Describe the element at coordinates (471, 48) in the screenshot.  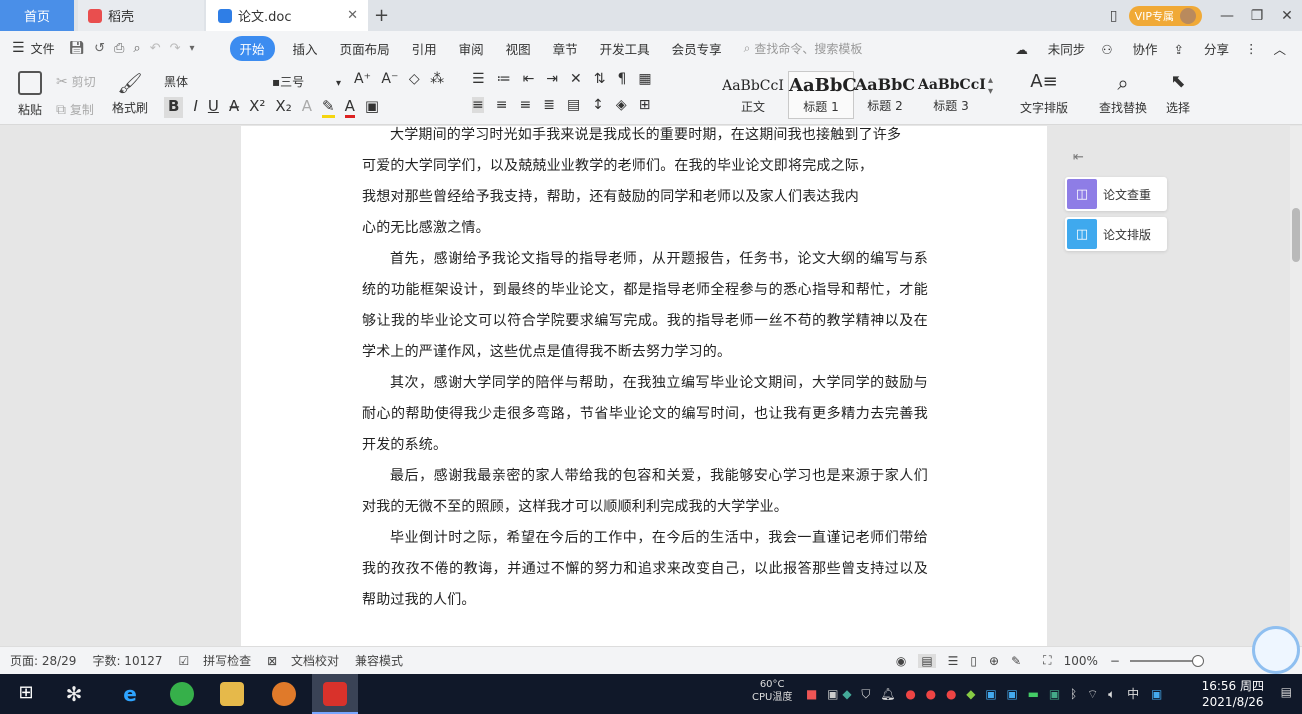
I see `menu-review: 审阅` at that location.